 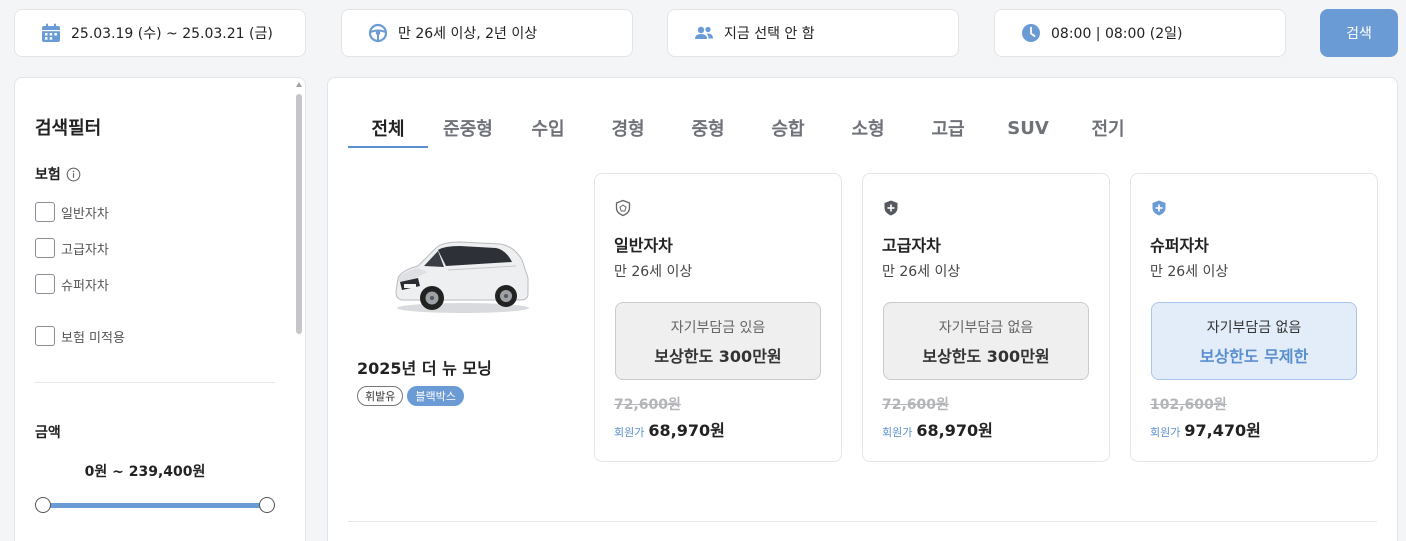 I want to click on tab-luxury: 고급, so click(x=948, y=128).